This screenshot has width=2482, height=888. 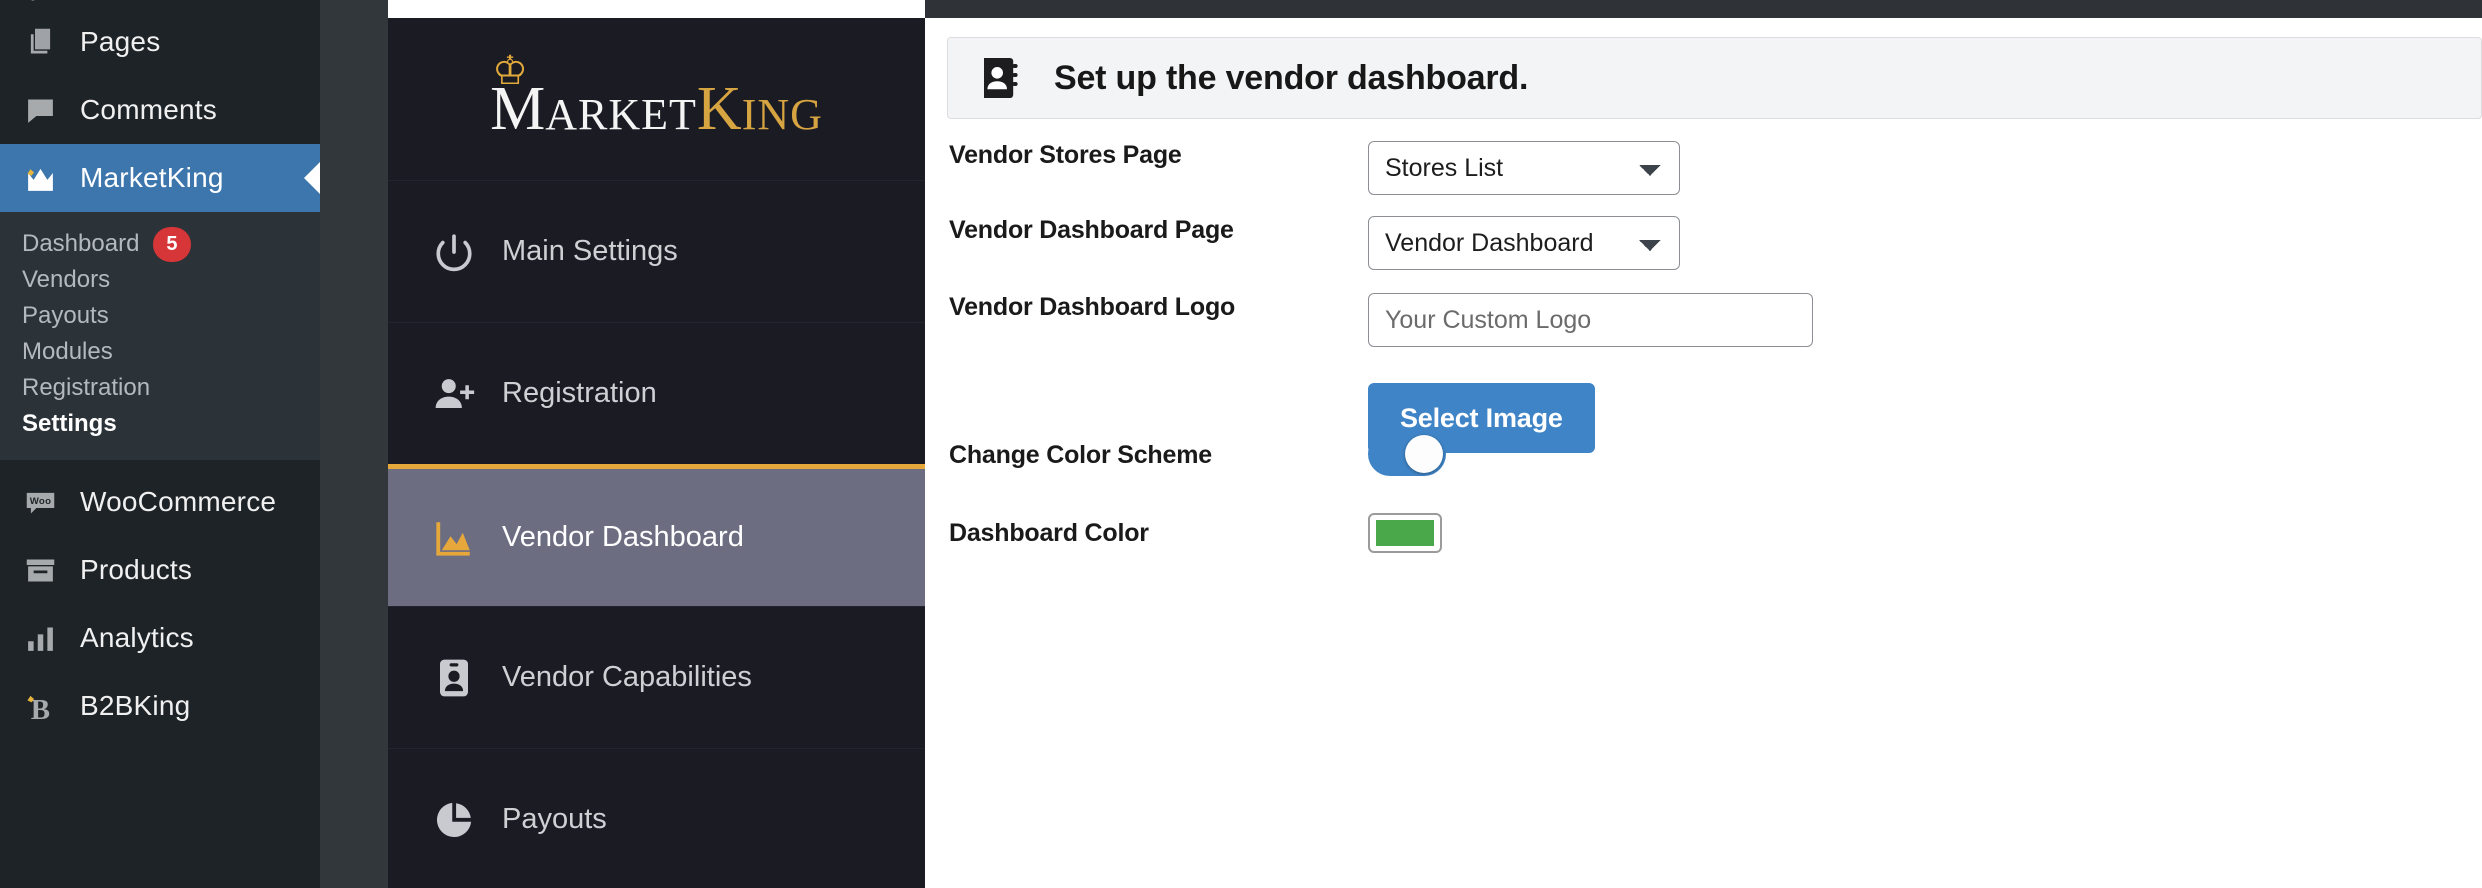 I want to click on dashboard-color-swatch, so click(x=1405, y=533).